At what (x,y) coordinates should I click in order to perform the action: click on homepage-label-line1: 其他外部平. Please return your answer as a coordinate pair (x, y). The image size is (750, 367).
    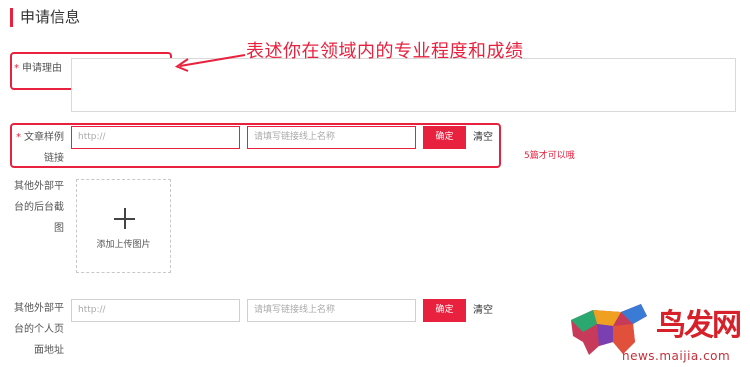
    Looking at the image, I should click on (39, 308).